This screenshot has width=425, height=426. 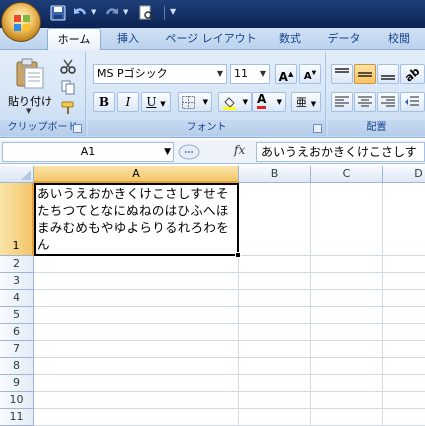 What do you see at coordinates (58, 13) in the screenshot?
I see `save-icon` at bounding box center [58, 13].